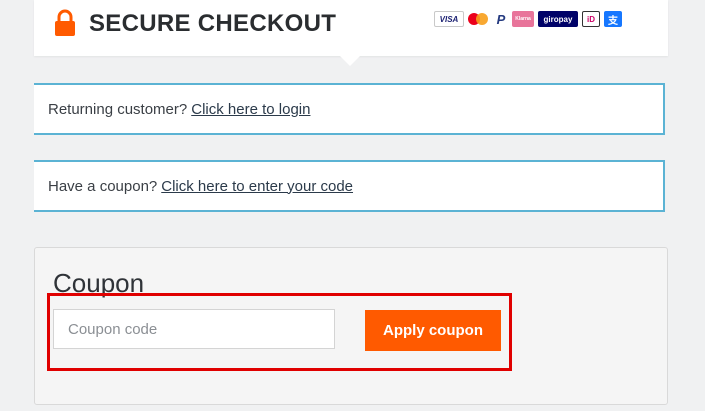  I want to click on header-notch, so click(350, 61).